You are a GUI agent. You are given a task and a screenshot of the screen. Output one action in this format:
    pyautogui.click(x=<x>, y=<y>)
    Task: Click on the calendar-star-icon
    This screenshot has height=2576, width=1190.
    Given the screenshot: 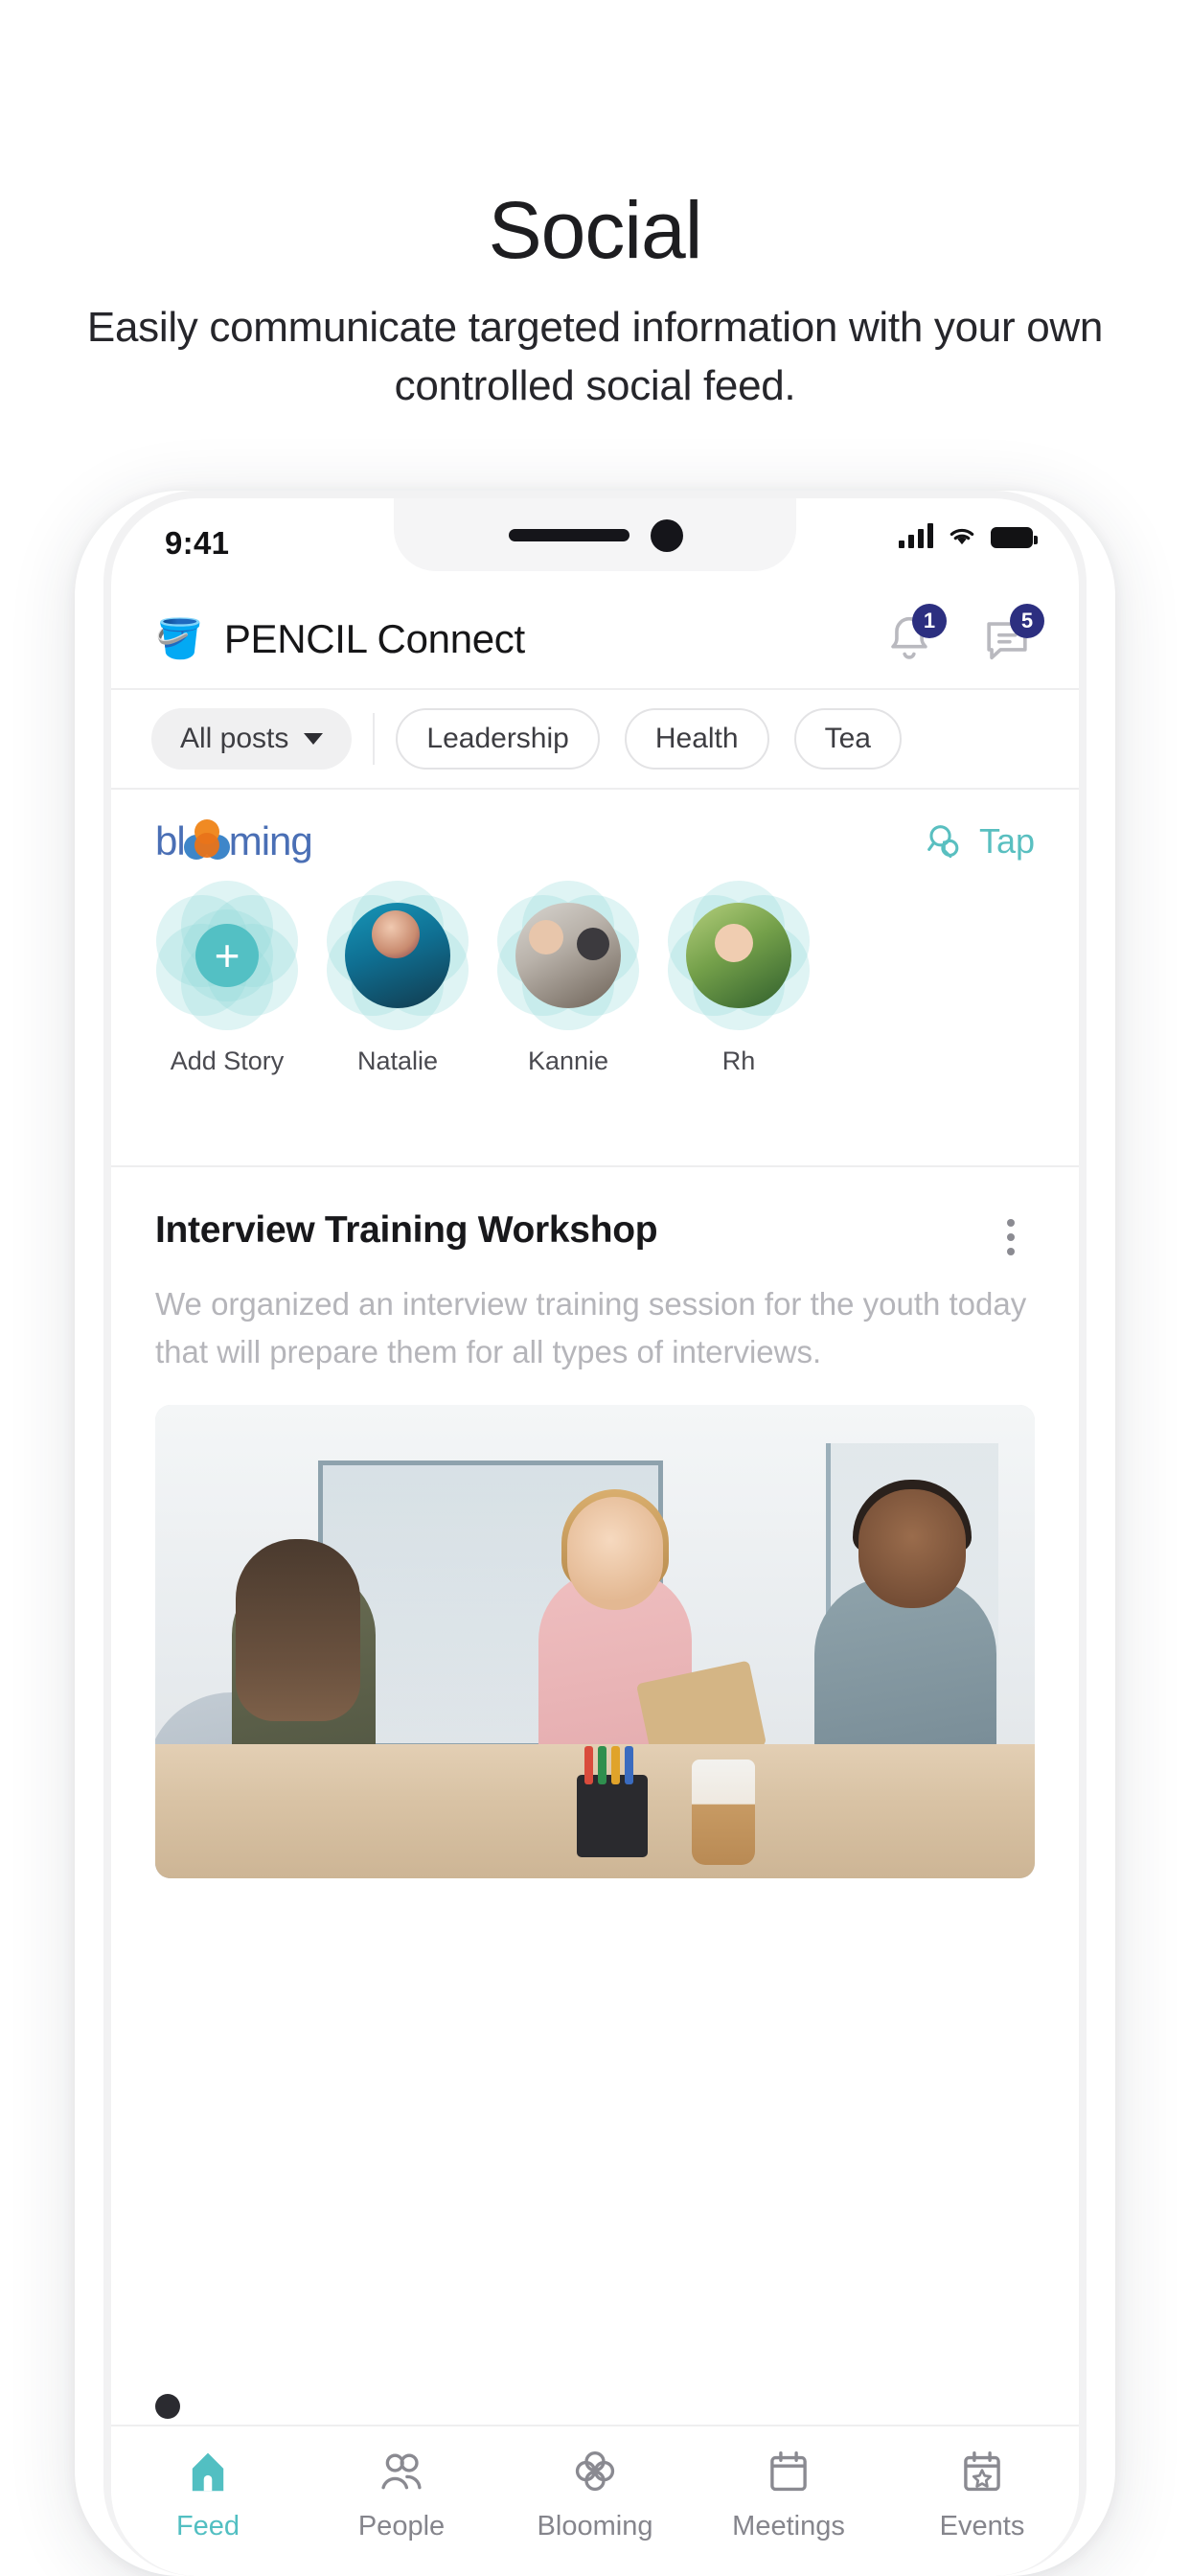 What is the action you would take?
    pyautogui.click(x=982, y=2471)
    